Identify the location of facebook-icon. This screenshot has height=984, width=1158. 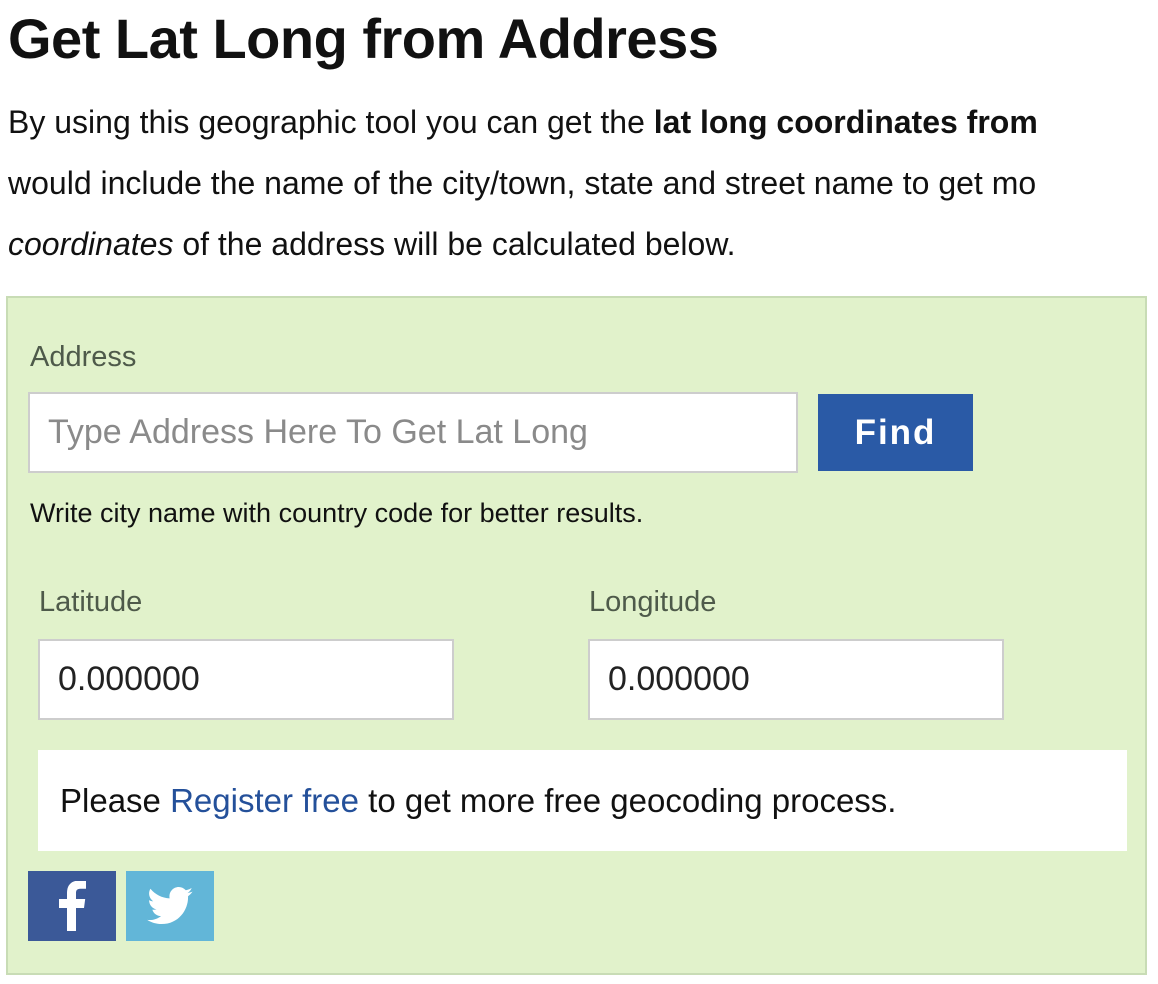
(72, 906).